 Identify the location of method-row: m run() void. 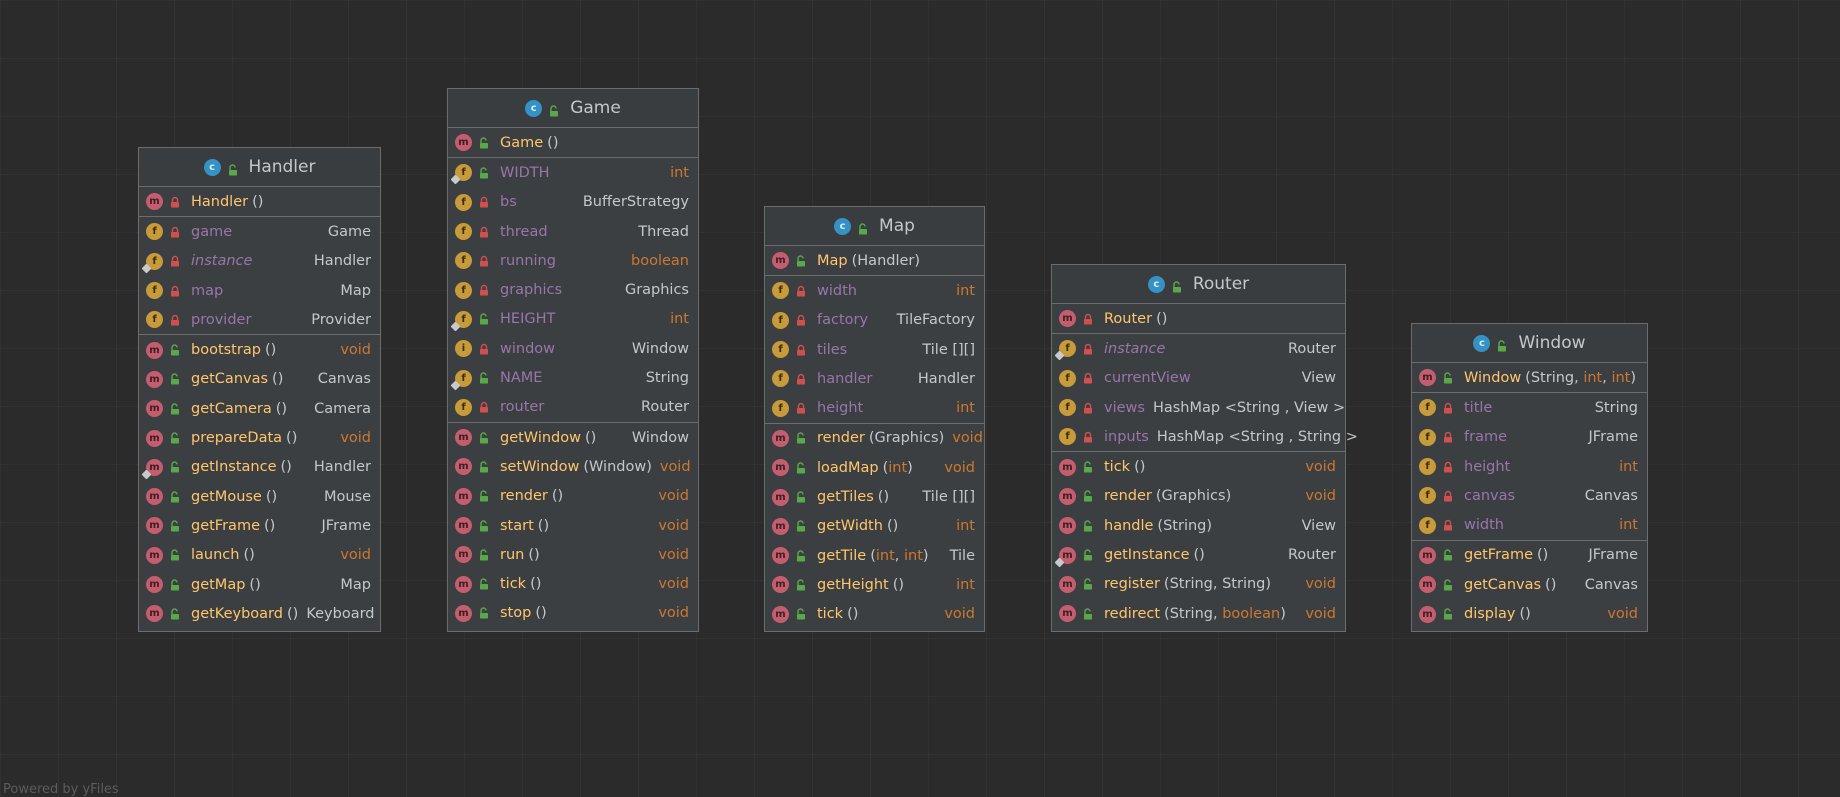
(573, 554).